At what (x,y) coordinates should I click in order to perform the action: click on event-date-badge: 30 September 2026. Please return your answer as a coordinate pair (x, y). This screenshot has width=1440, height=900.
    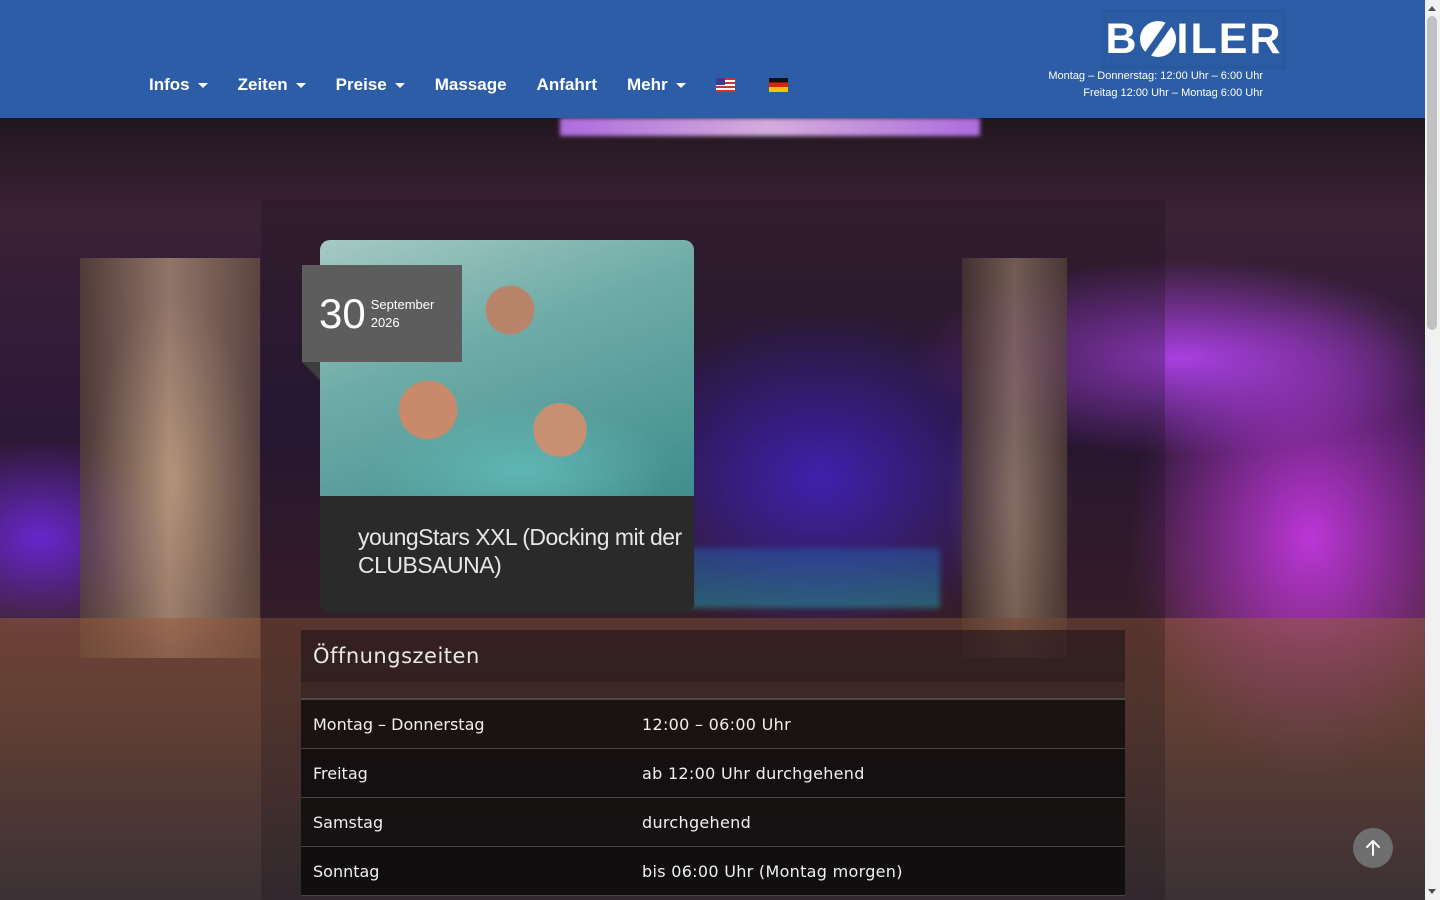
    Looking at the image, I should click on (382, 322).